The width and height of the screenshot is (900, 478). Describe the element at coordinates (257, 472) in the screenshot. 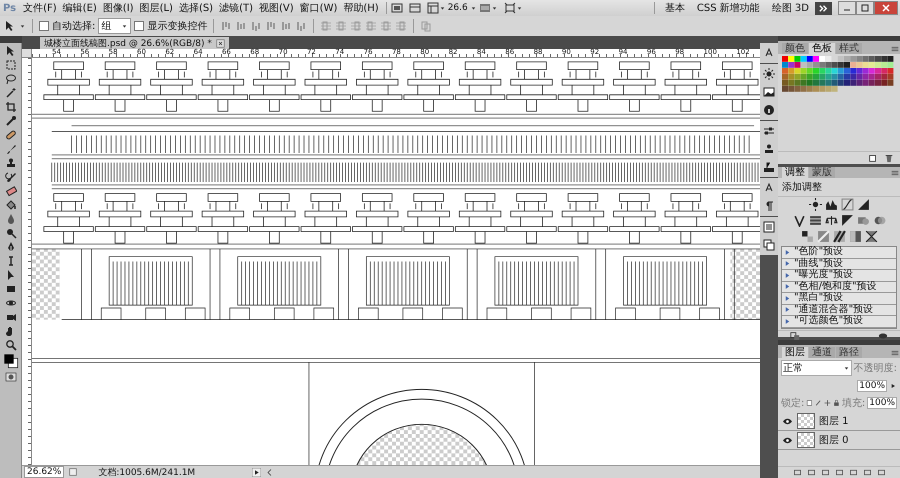

I see `play-icon` at that location.